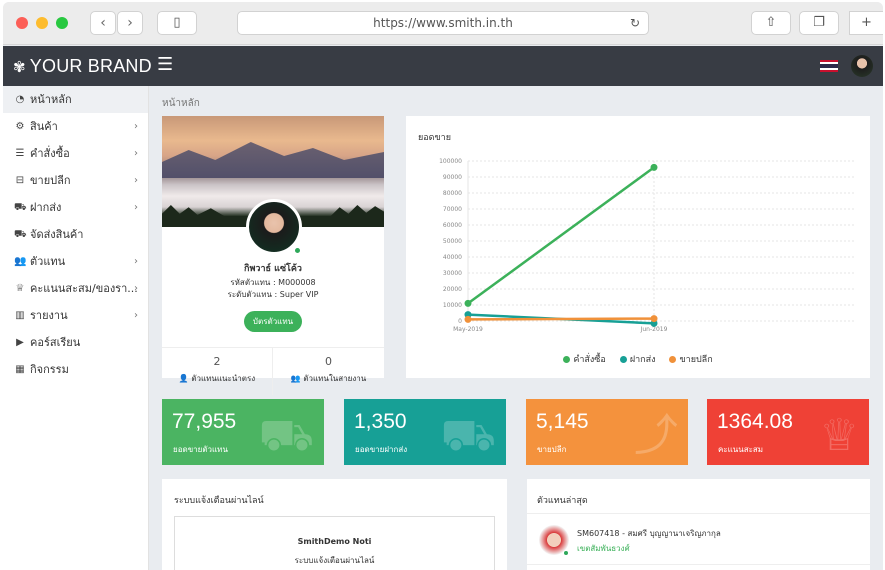 The width and height of the screenshot is (885, 570). Describe the element at coordinates (90, 66) in the screenshot. I see `brand-name: YOUR BRAND` at that location.